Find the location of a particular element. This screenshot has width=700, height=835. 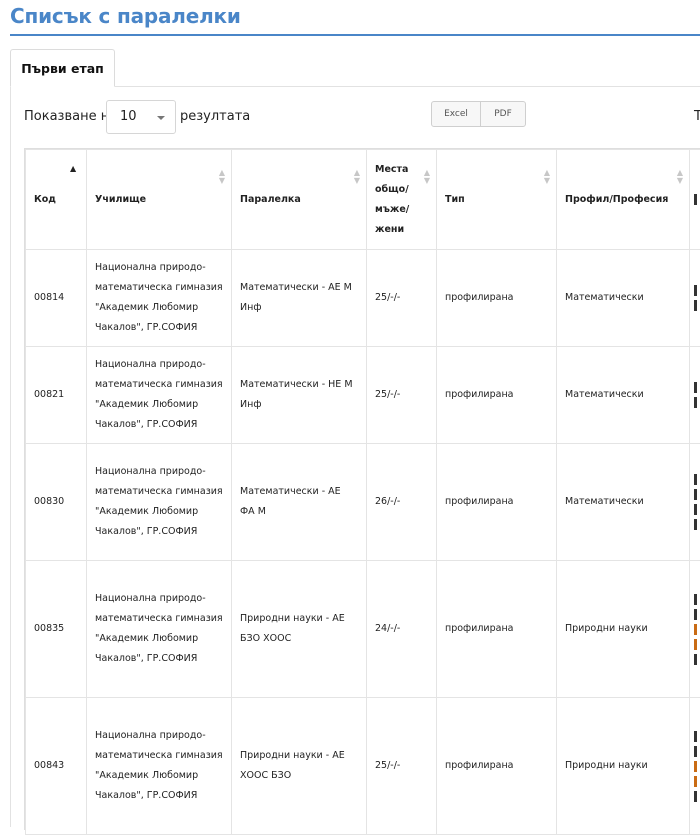

column-header-label: Профил/Професия is located at coordinates (616, 199).